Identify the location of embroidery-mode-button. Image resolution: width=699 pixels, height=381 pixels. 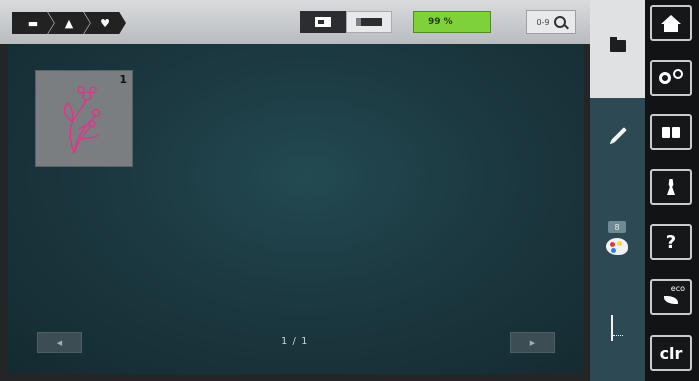
(369, 22).